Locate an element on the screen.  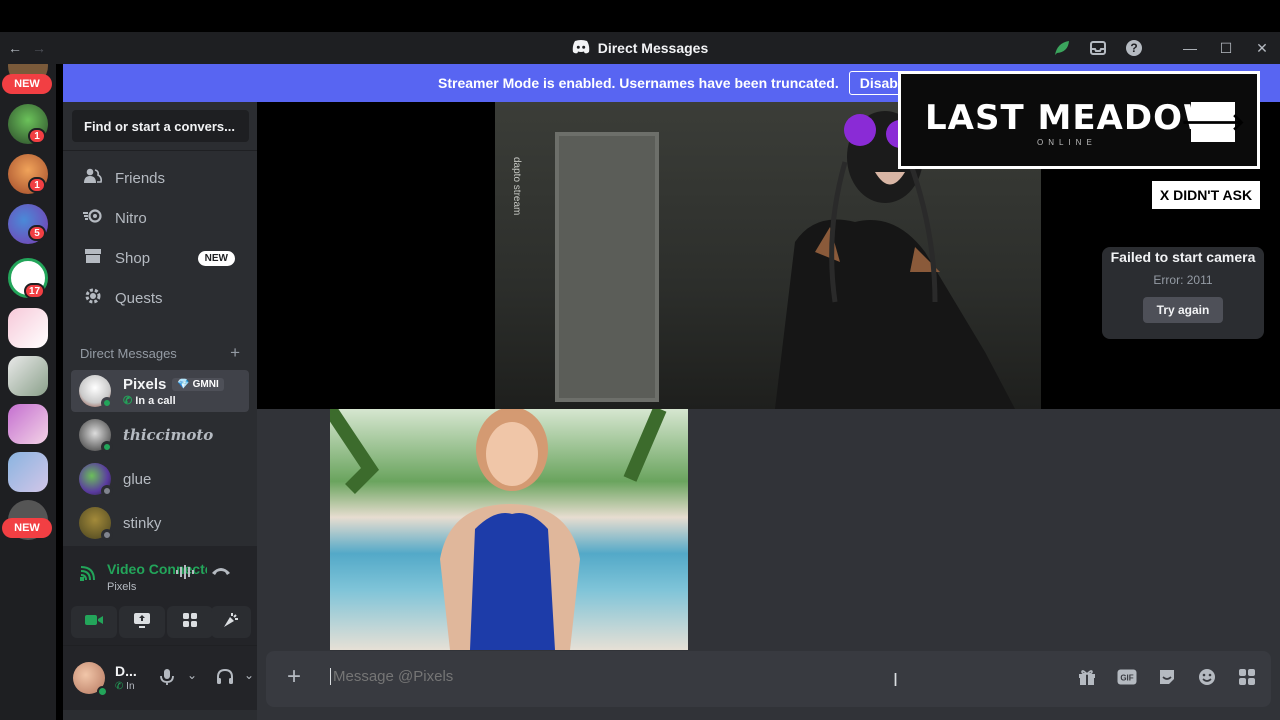
shop-icon is located at coordinates (93, 258).